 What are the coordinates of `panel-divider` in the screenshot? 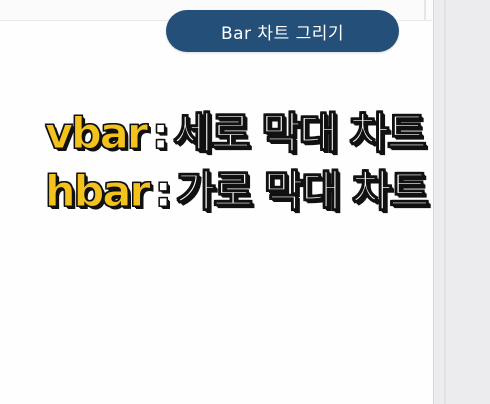 It's located at (445, 202).